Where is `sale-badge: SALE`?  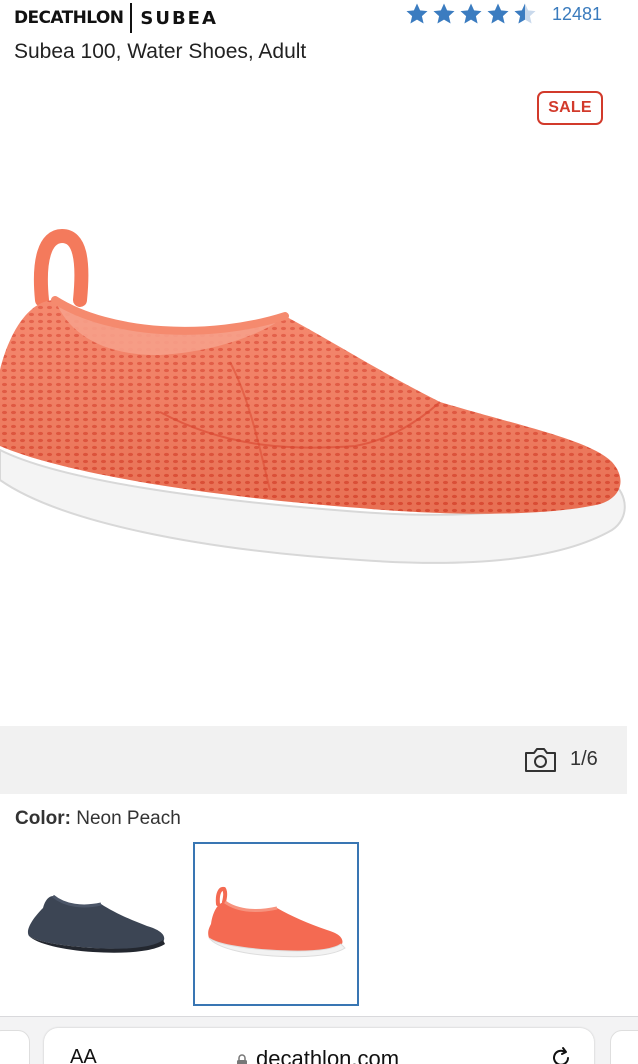 sale-badge: SALE is located at coordinates (570, 108).